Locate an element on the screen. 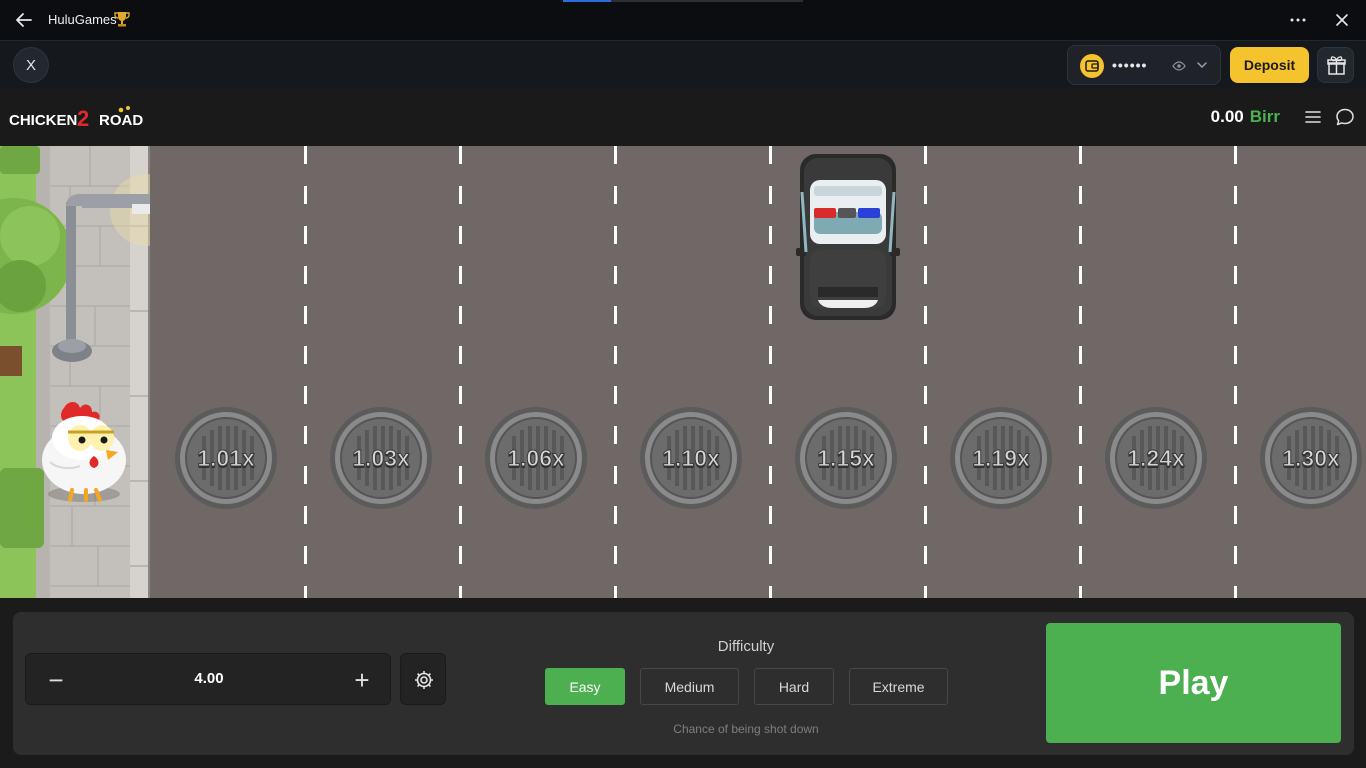  multiplier-manhole: 1.30x is located at coordinates (1311, 458).